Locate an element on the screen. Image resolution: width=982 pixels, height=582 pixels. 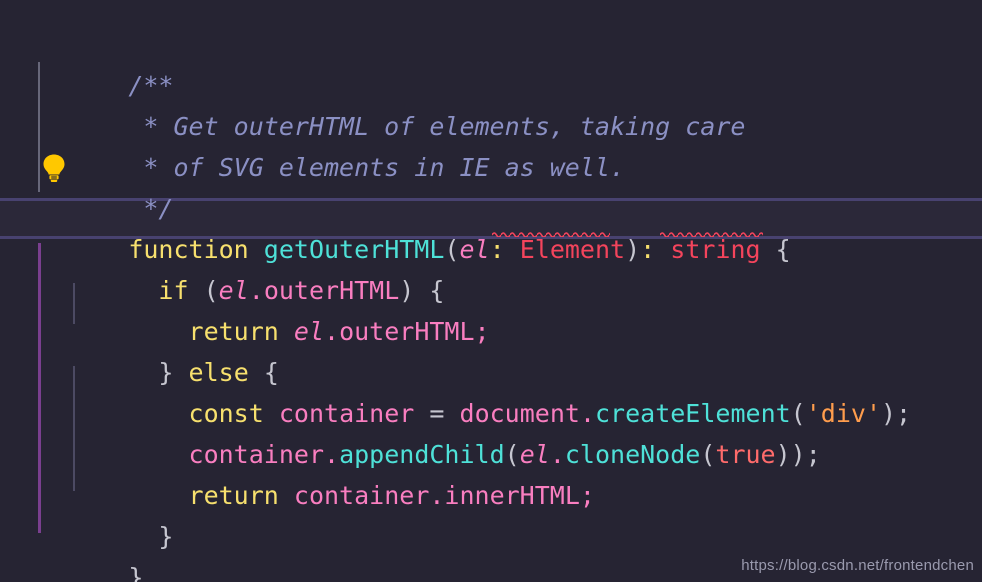
function-name-getouterhtml: getOuterHTML is located at coordinates (354, 249).